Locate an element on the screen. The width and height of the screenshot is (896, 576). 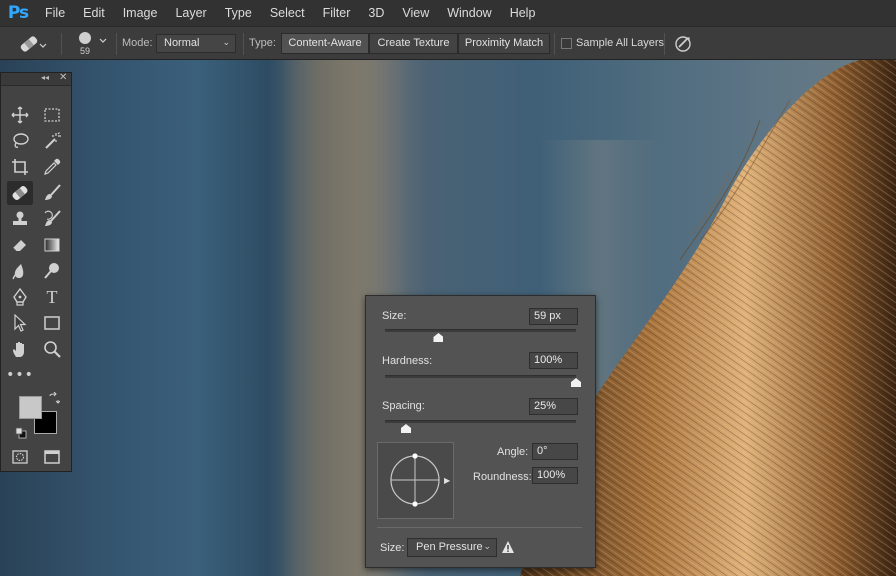
rectangle-tool is located at coordinates (52, 323).